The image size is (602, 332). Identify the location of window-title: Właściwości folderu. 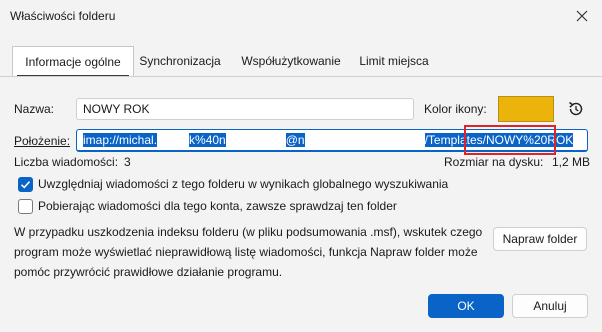
(63, 16).